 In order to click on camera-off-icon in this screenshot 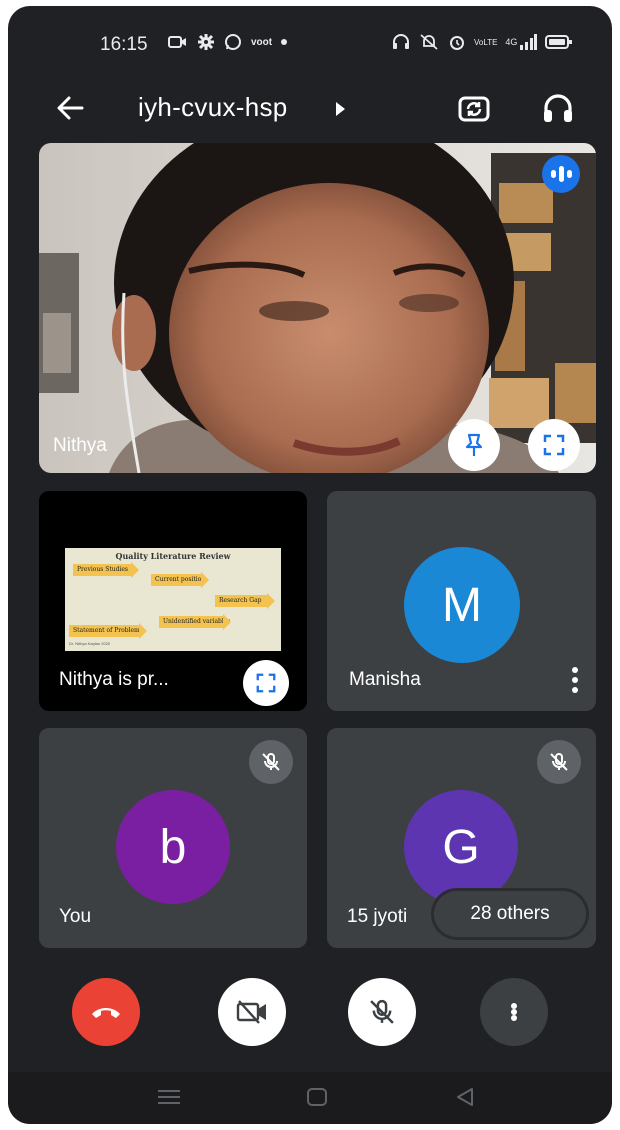, I will do `click(251, 1012)`.